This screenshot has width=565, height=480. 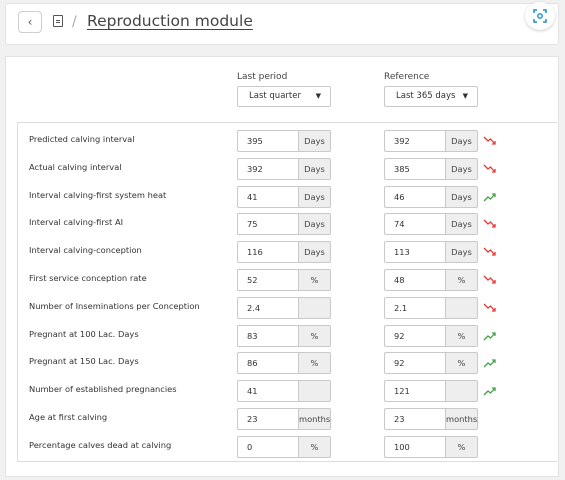 I want to click on kpi-row: Pregnant at 100 Lac. Days 83% 92%, so click(x=288, y=335).